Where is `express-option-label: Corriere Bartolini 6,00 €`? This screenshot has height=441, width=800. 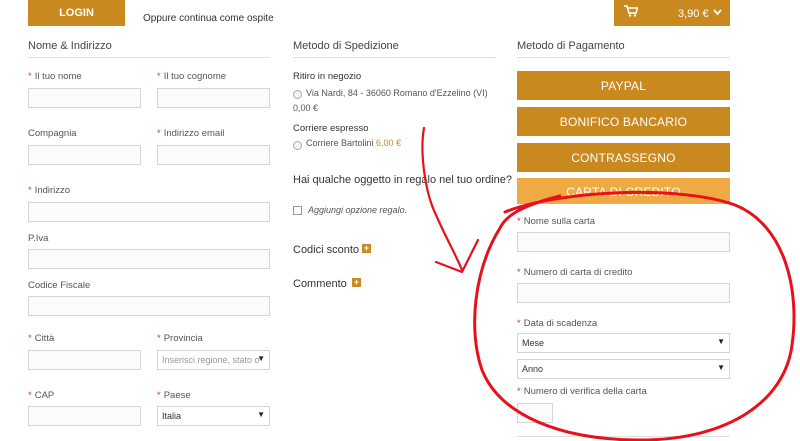 express-option-label: Corriere Bartolini 6,00 € is located at coordinates (354, 143).